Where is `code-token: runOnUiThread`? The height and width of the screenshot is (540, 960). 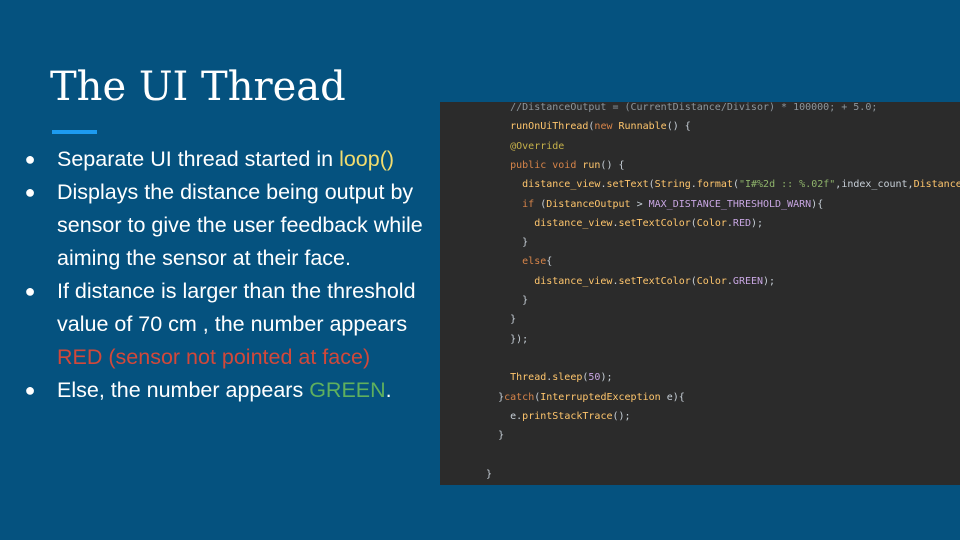 code-token: runOnUiThread is located at coordinates (549, 127).